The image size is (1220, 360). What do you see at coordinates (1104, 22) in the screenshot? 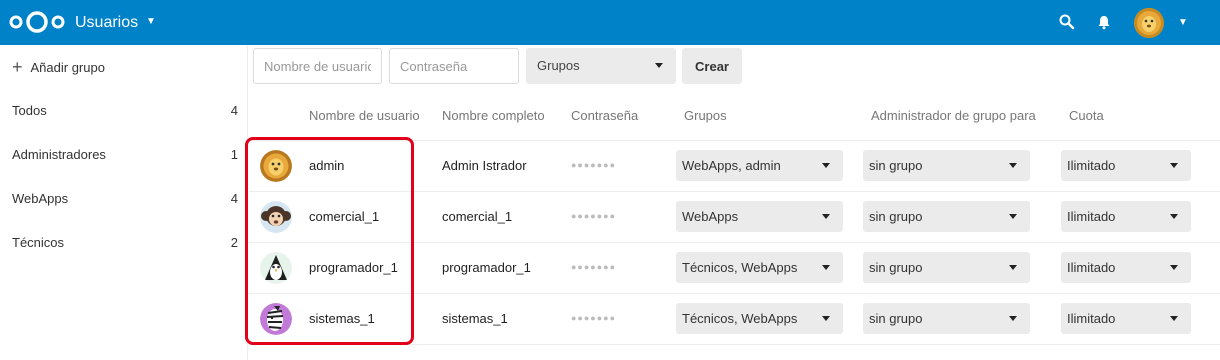
I see `notifications-bell-icon` at bounding box center [1104, 22].